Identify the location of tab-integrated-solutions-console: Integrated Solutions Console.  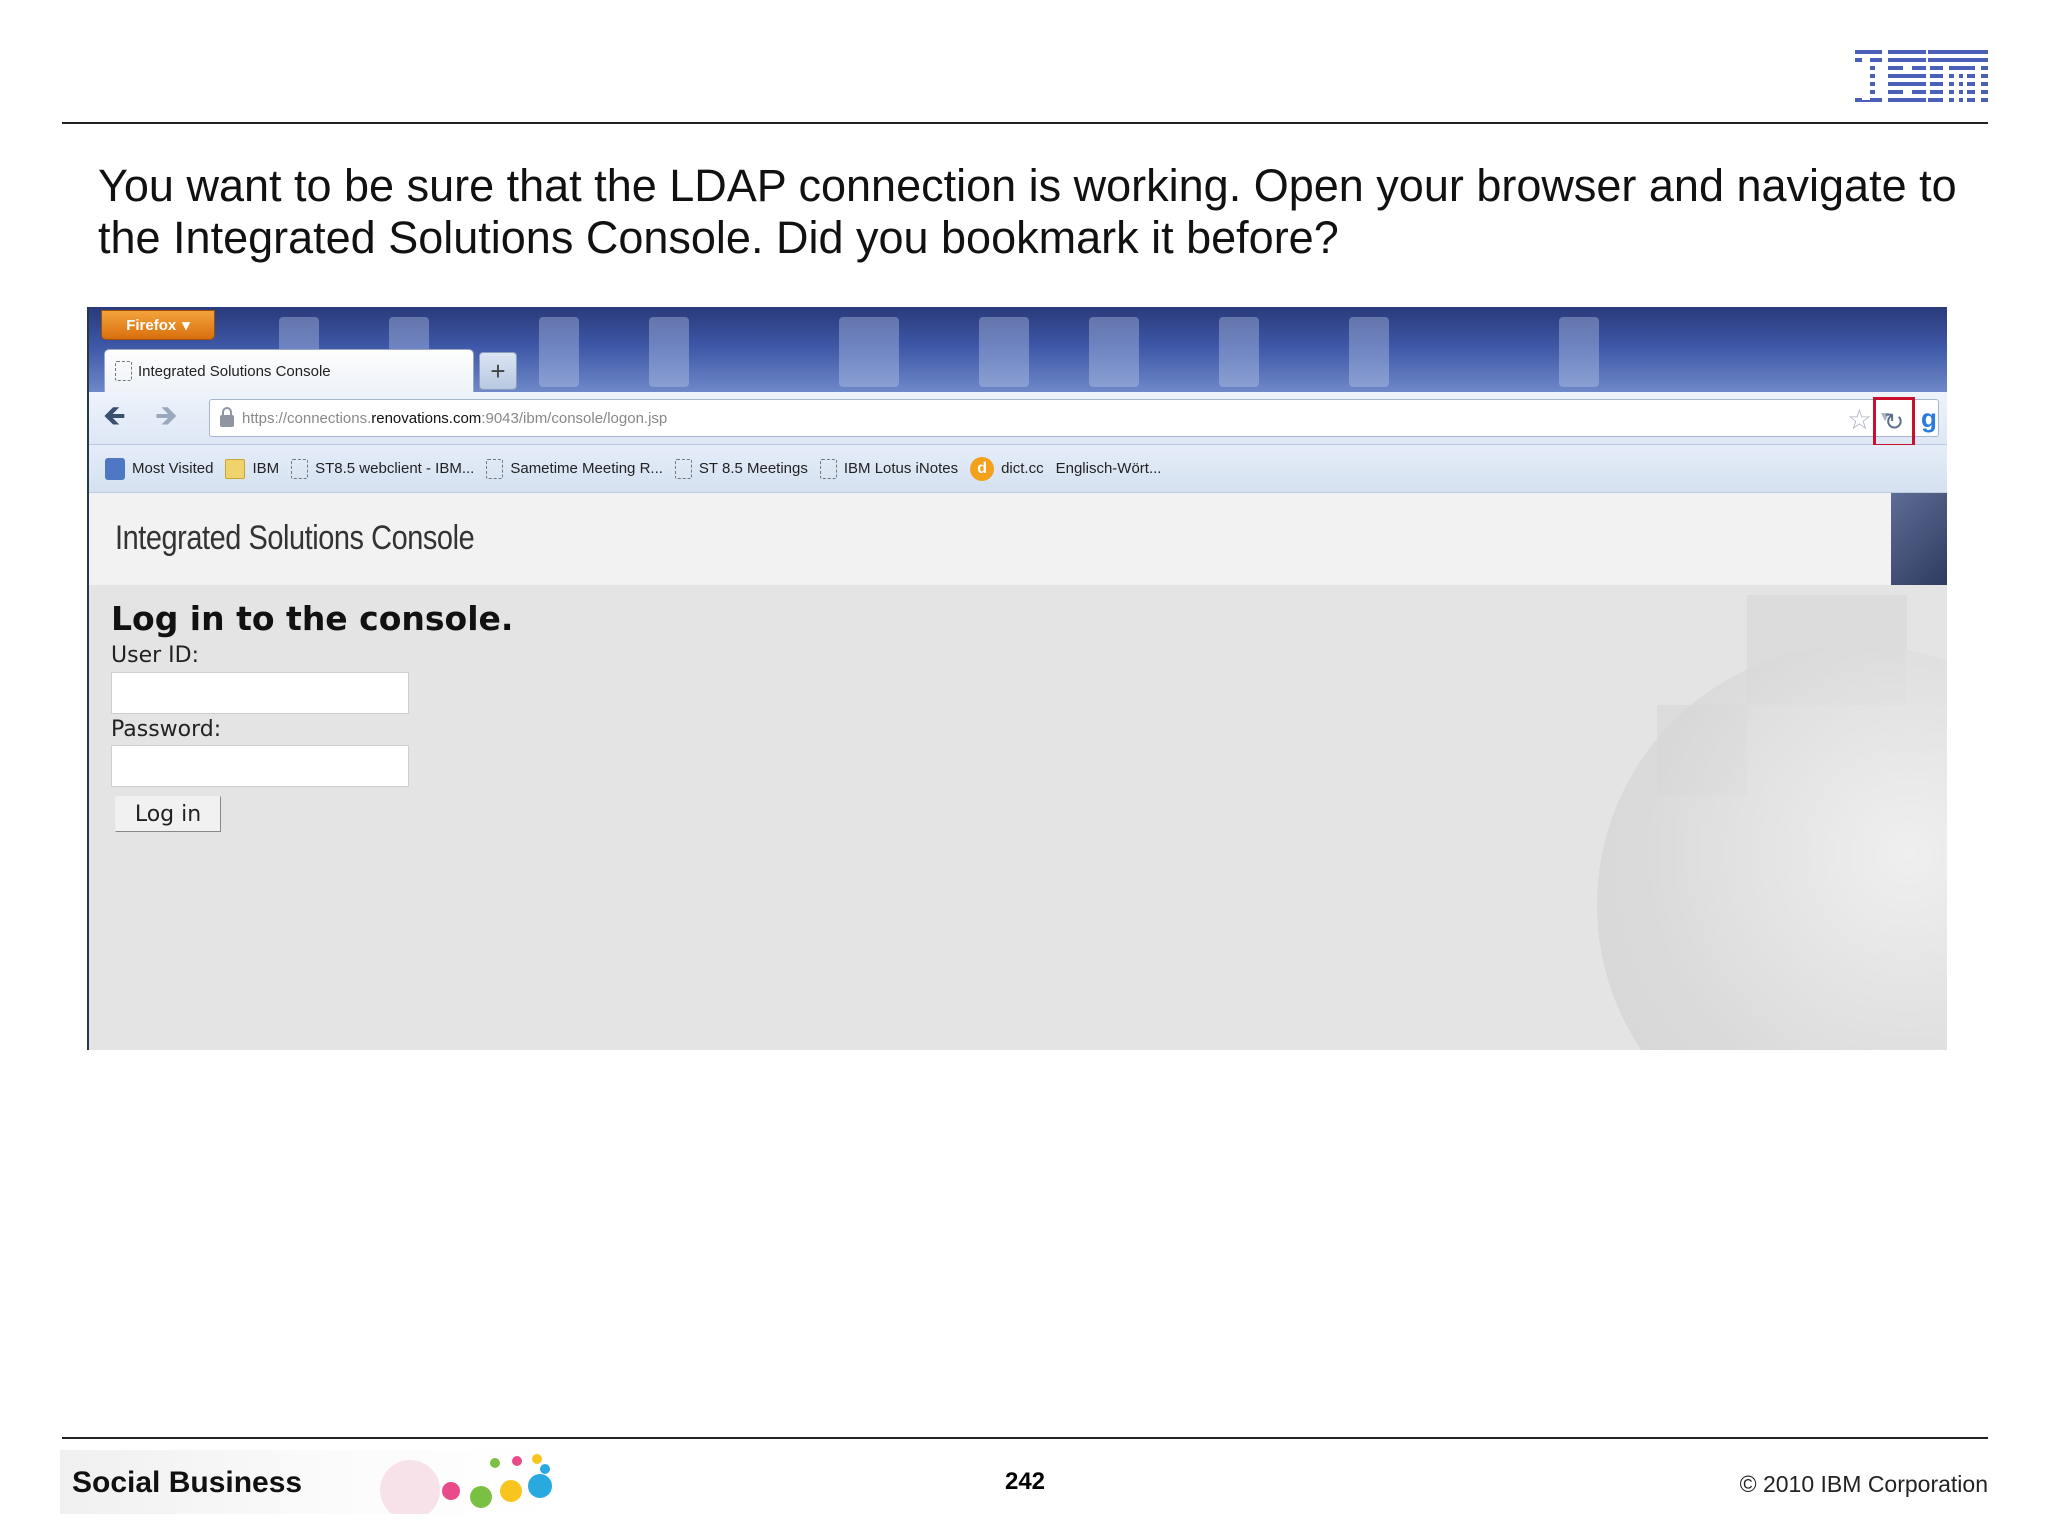
(289, 370).